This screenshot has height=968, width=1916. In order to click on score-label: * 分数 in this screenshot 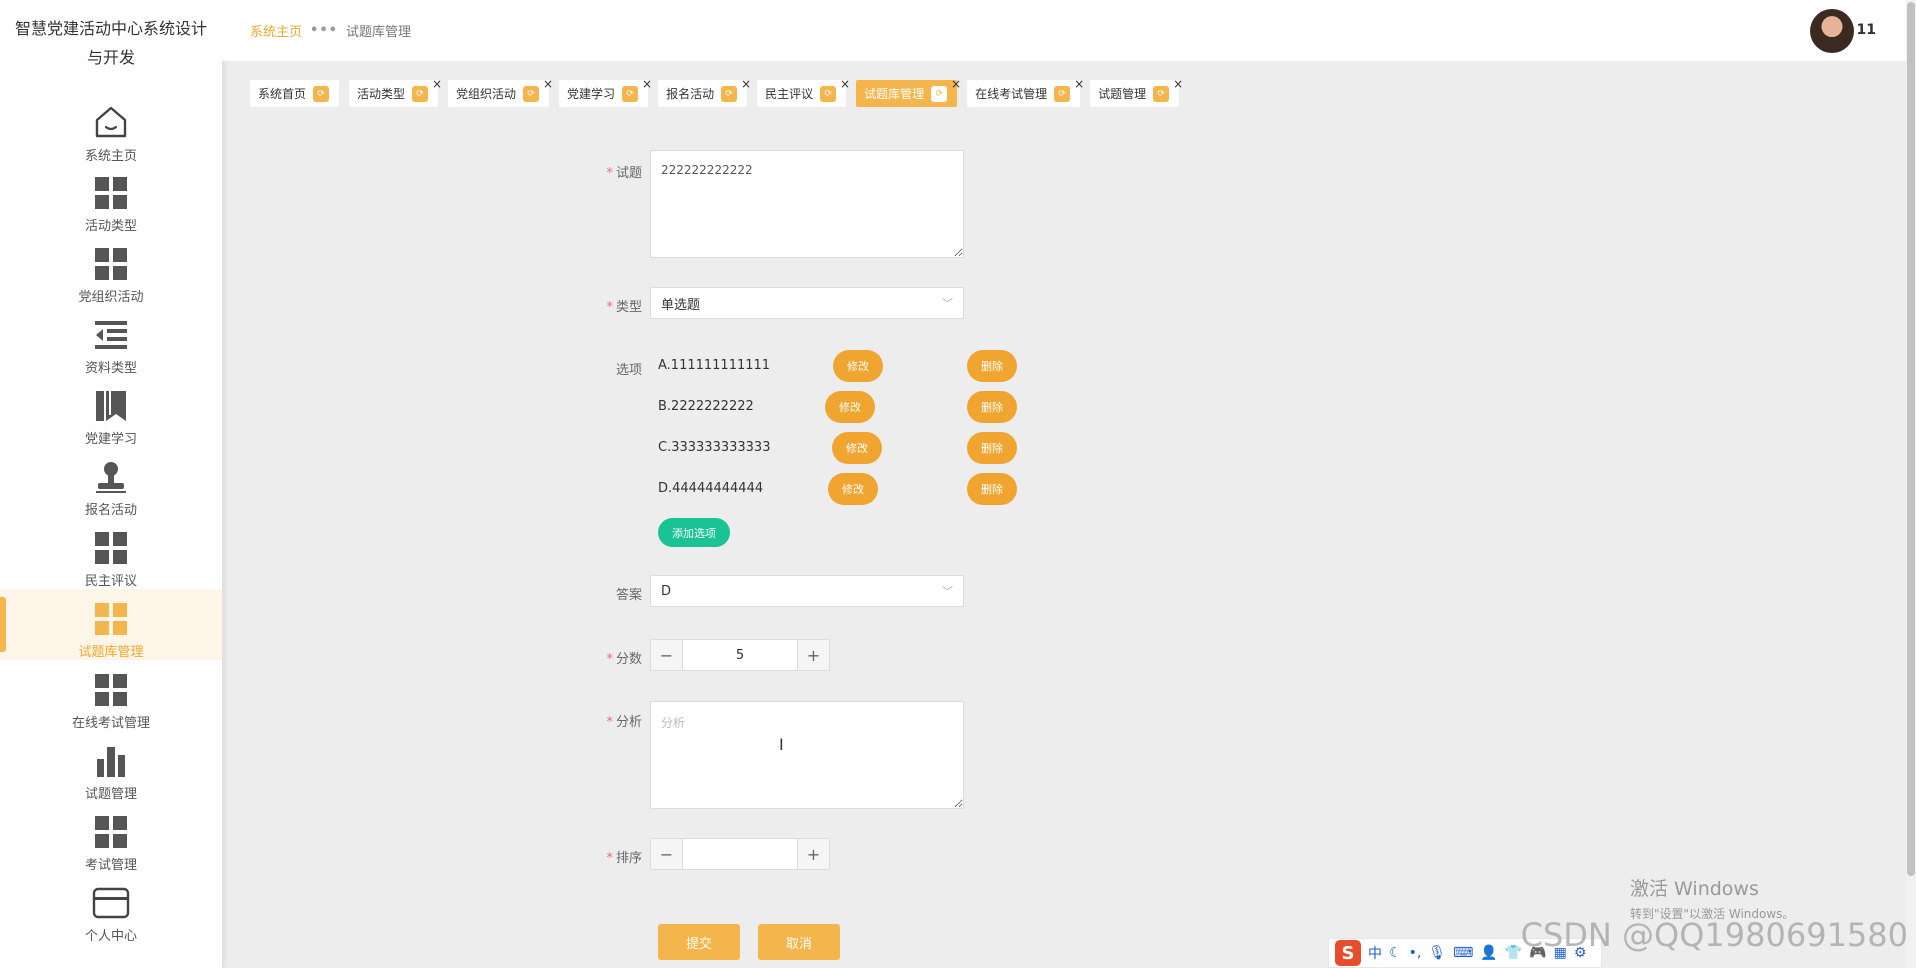, I will do `click(624, 659)`.